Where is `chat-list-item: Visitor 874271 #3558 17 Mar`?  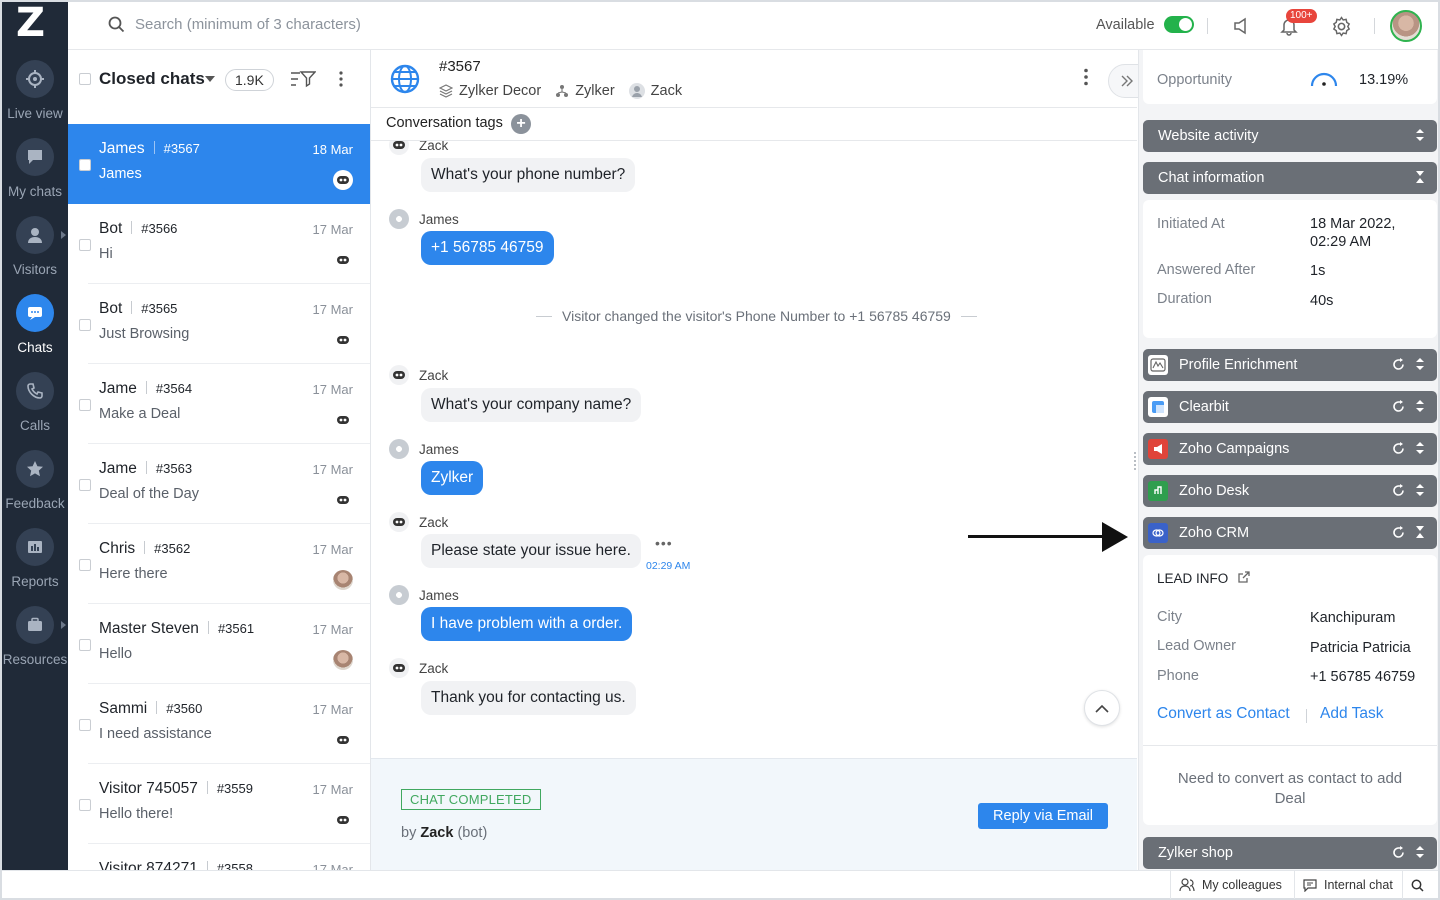 chat-list-item: Visitor 874271 #3558 17 Mar is located at coordinates (219, 857).